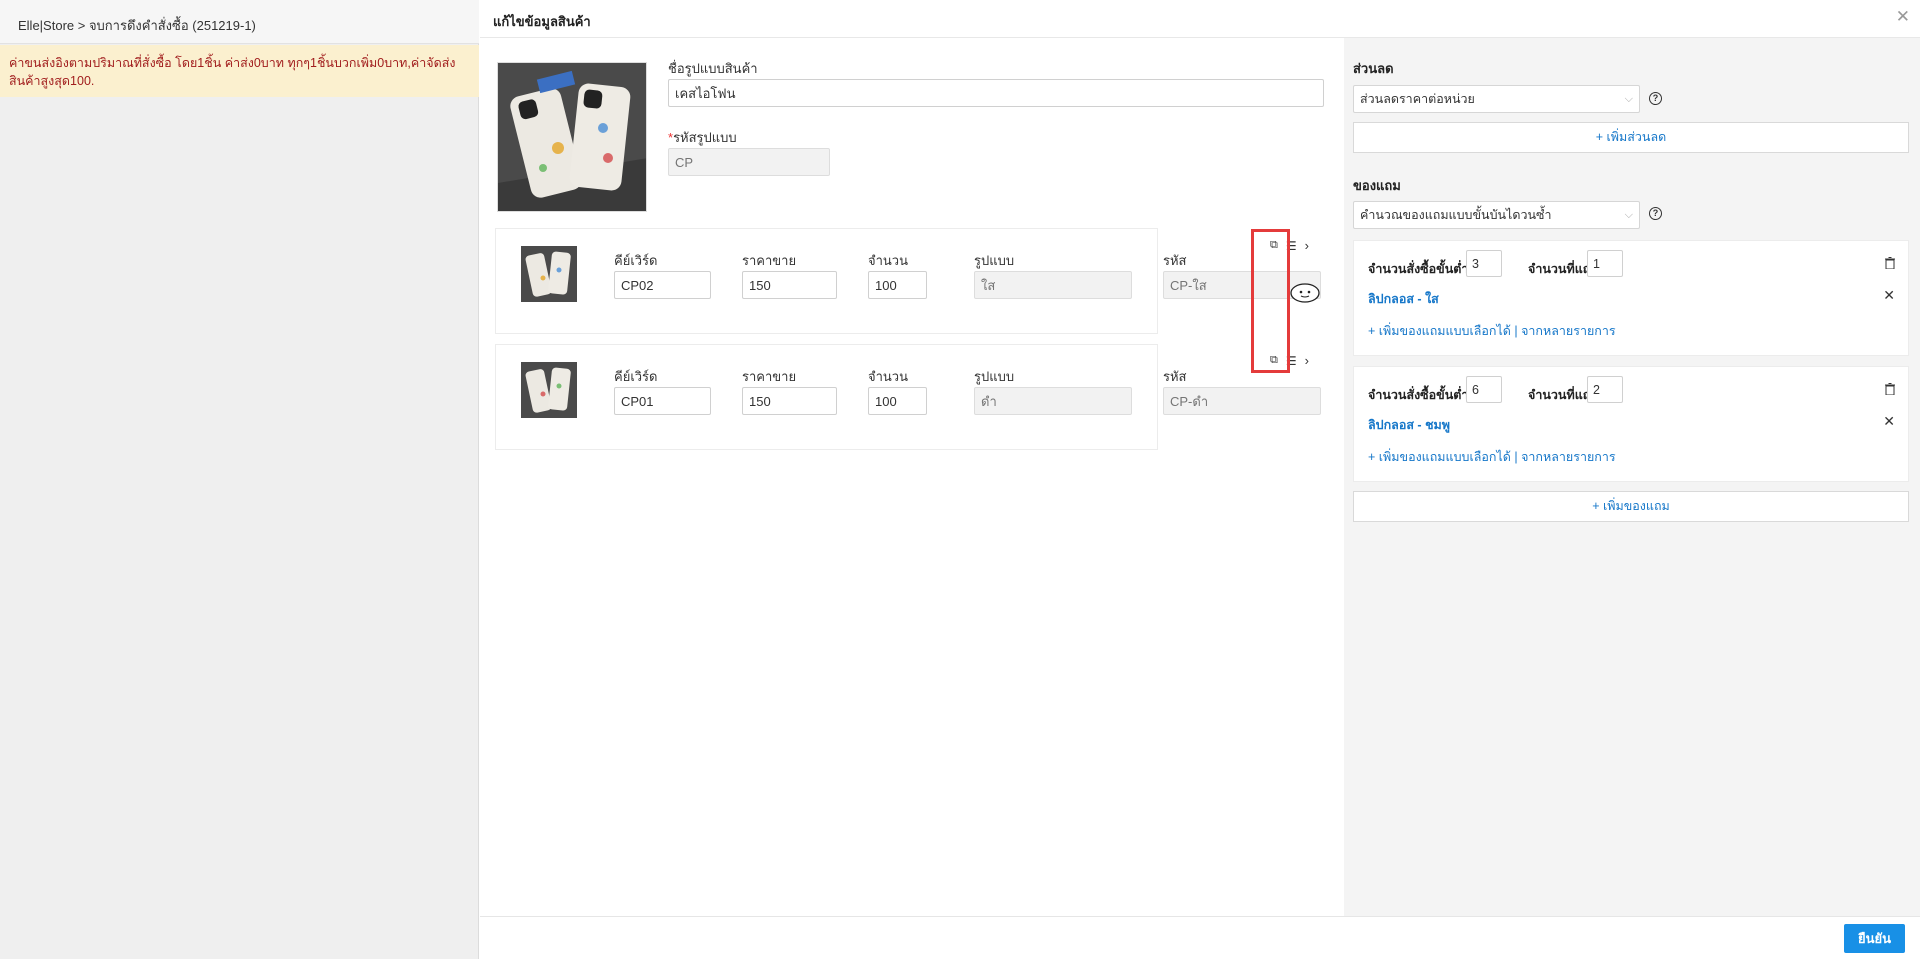  I want to click on discount-heading: ส่วนลด, so click(1373, 68).